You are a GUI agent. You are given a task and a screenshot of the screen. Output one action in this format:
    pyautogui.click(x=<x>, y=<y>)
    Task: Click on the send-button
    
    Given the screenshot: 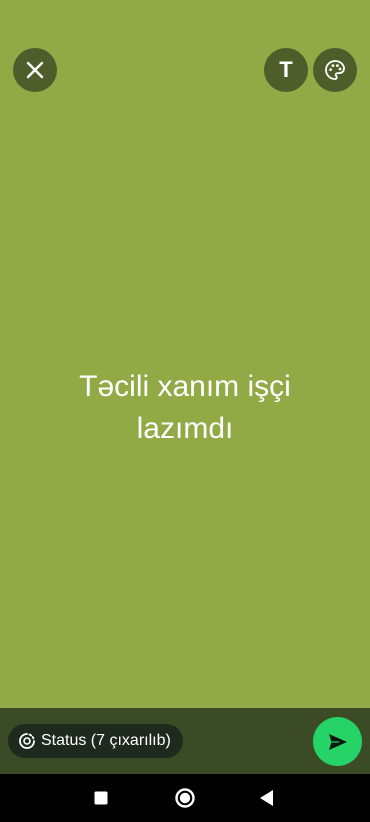 What is the action you would take?
    pyautogui.click(x=337, y=741)
    